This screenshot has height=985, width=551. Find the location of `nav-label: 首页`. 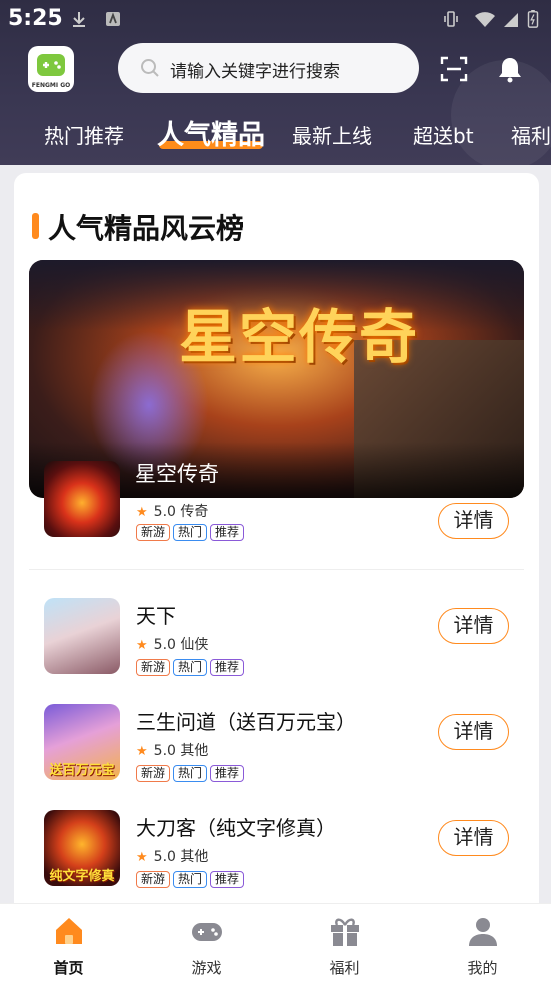

nav-label: 首页 is located at coordinates (68, 968).